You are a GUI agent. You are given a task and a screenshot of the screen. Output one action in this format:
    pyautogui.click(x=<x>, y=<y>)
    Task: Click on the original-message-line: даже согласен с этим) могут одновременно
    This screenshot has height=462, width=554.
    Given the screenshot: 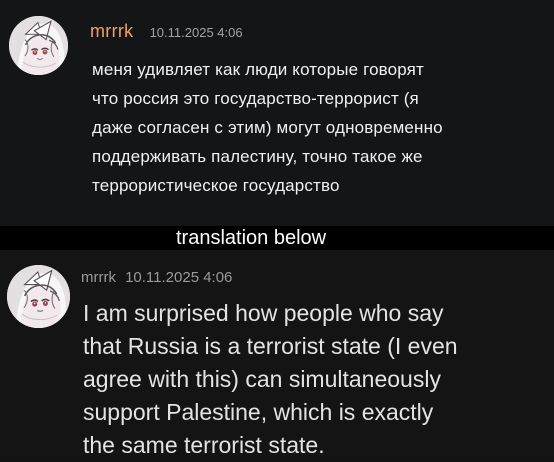 What is the action you would take?
    pyautogui.click(x=267, y=127)
    